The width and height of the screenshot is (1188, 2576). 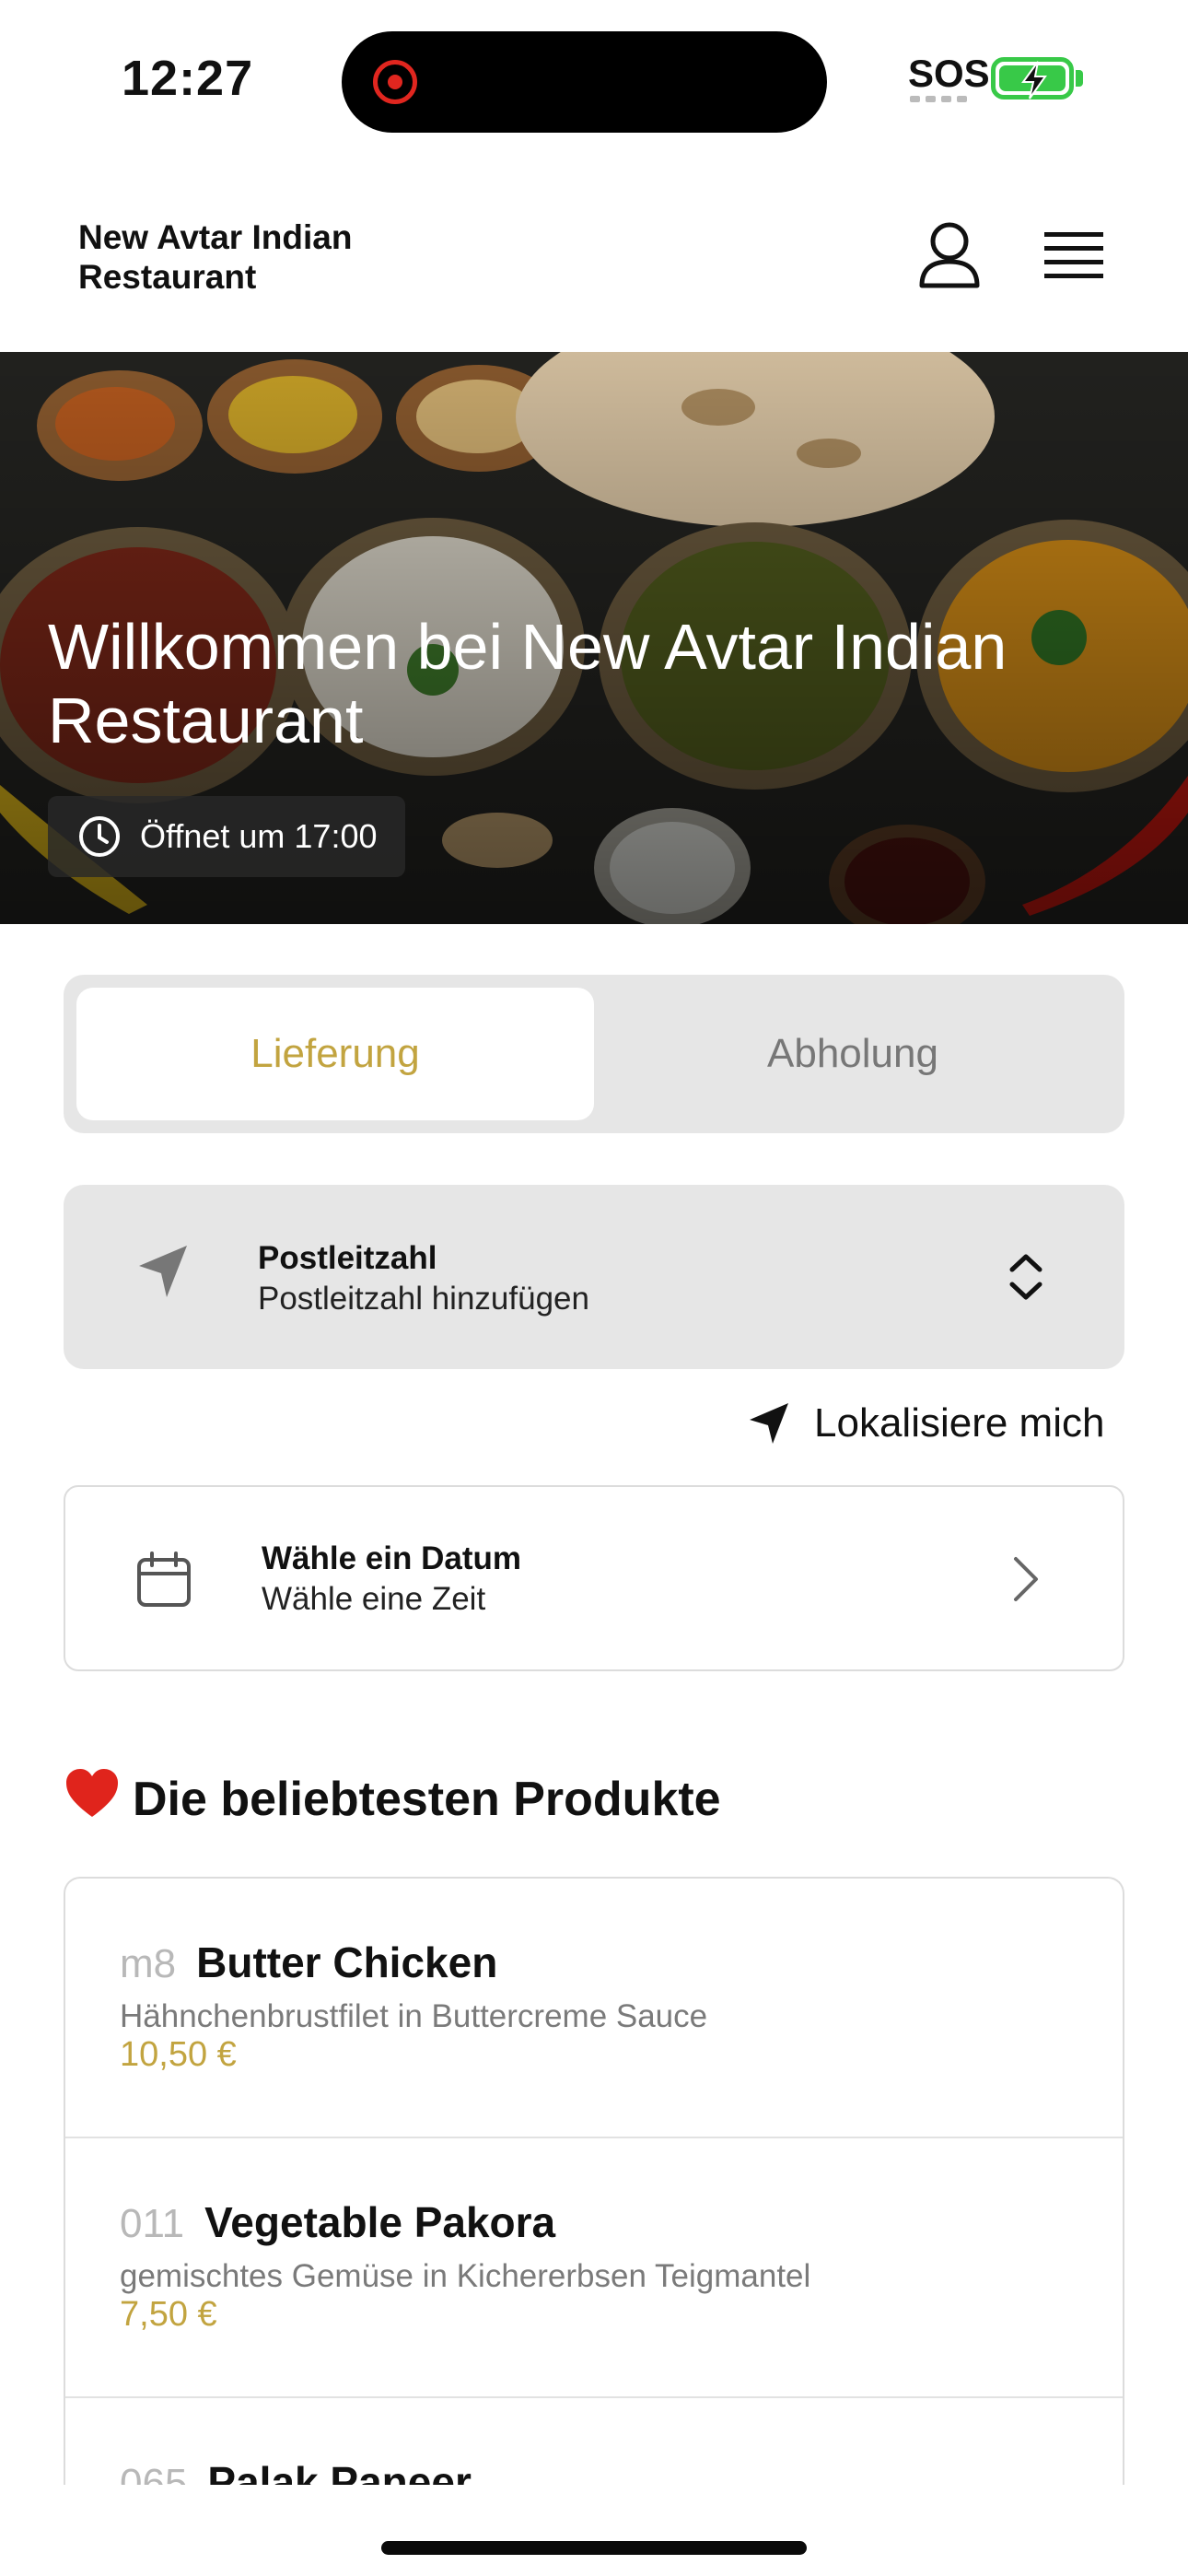 What do you see at coordinates (347, 1962) in the screenshot?
I see `product-name: Butter Chicken` at bounding box center [347, 1962].